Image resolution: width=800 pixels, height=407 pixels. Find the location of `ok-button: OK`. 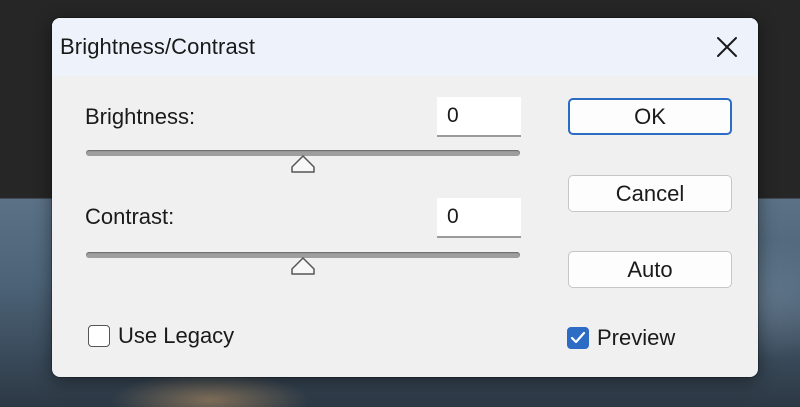

ok-button: OK is located at coordinates (650, 116).